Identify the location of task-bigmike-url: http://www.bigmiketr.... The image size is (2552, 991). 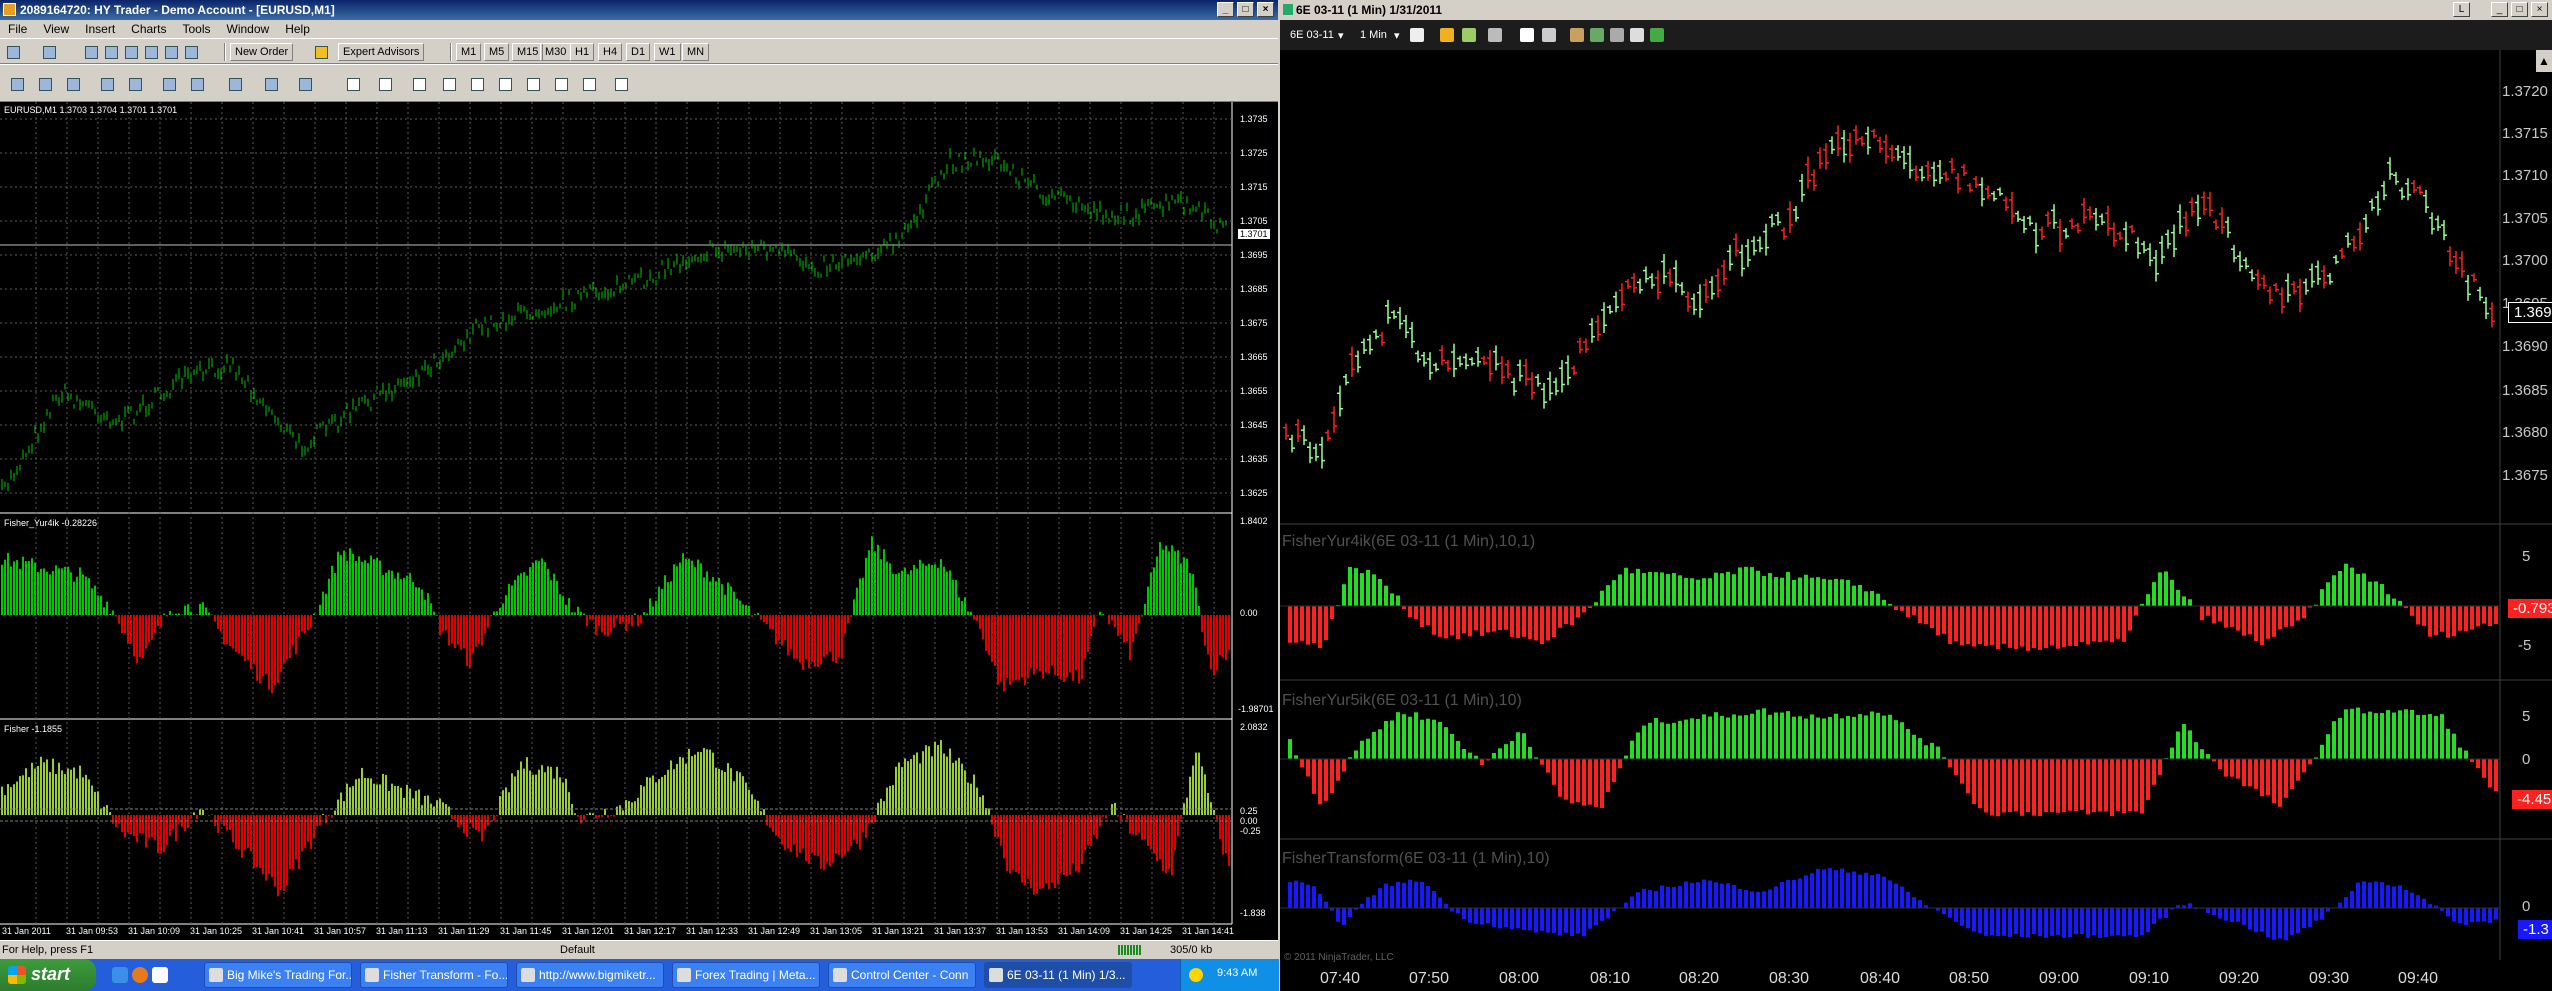
(590, 975).